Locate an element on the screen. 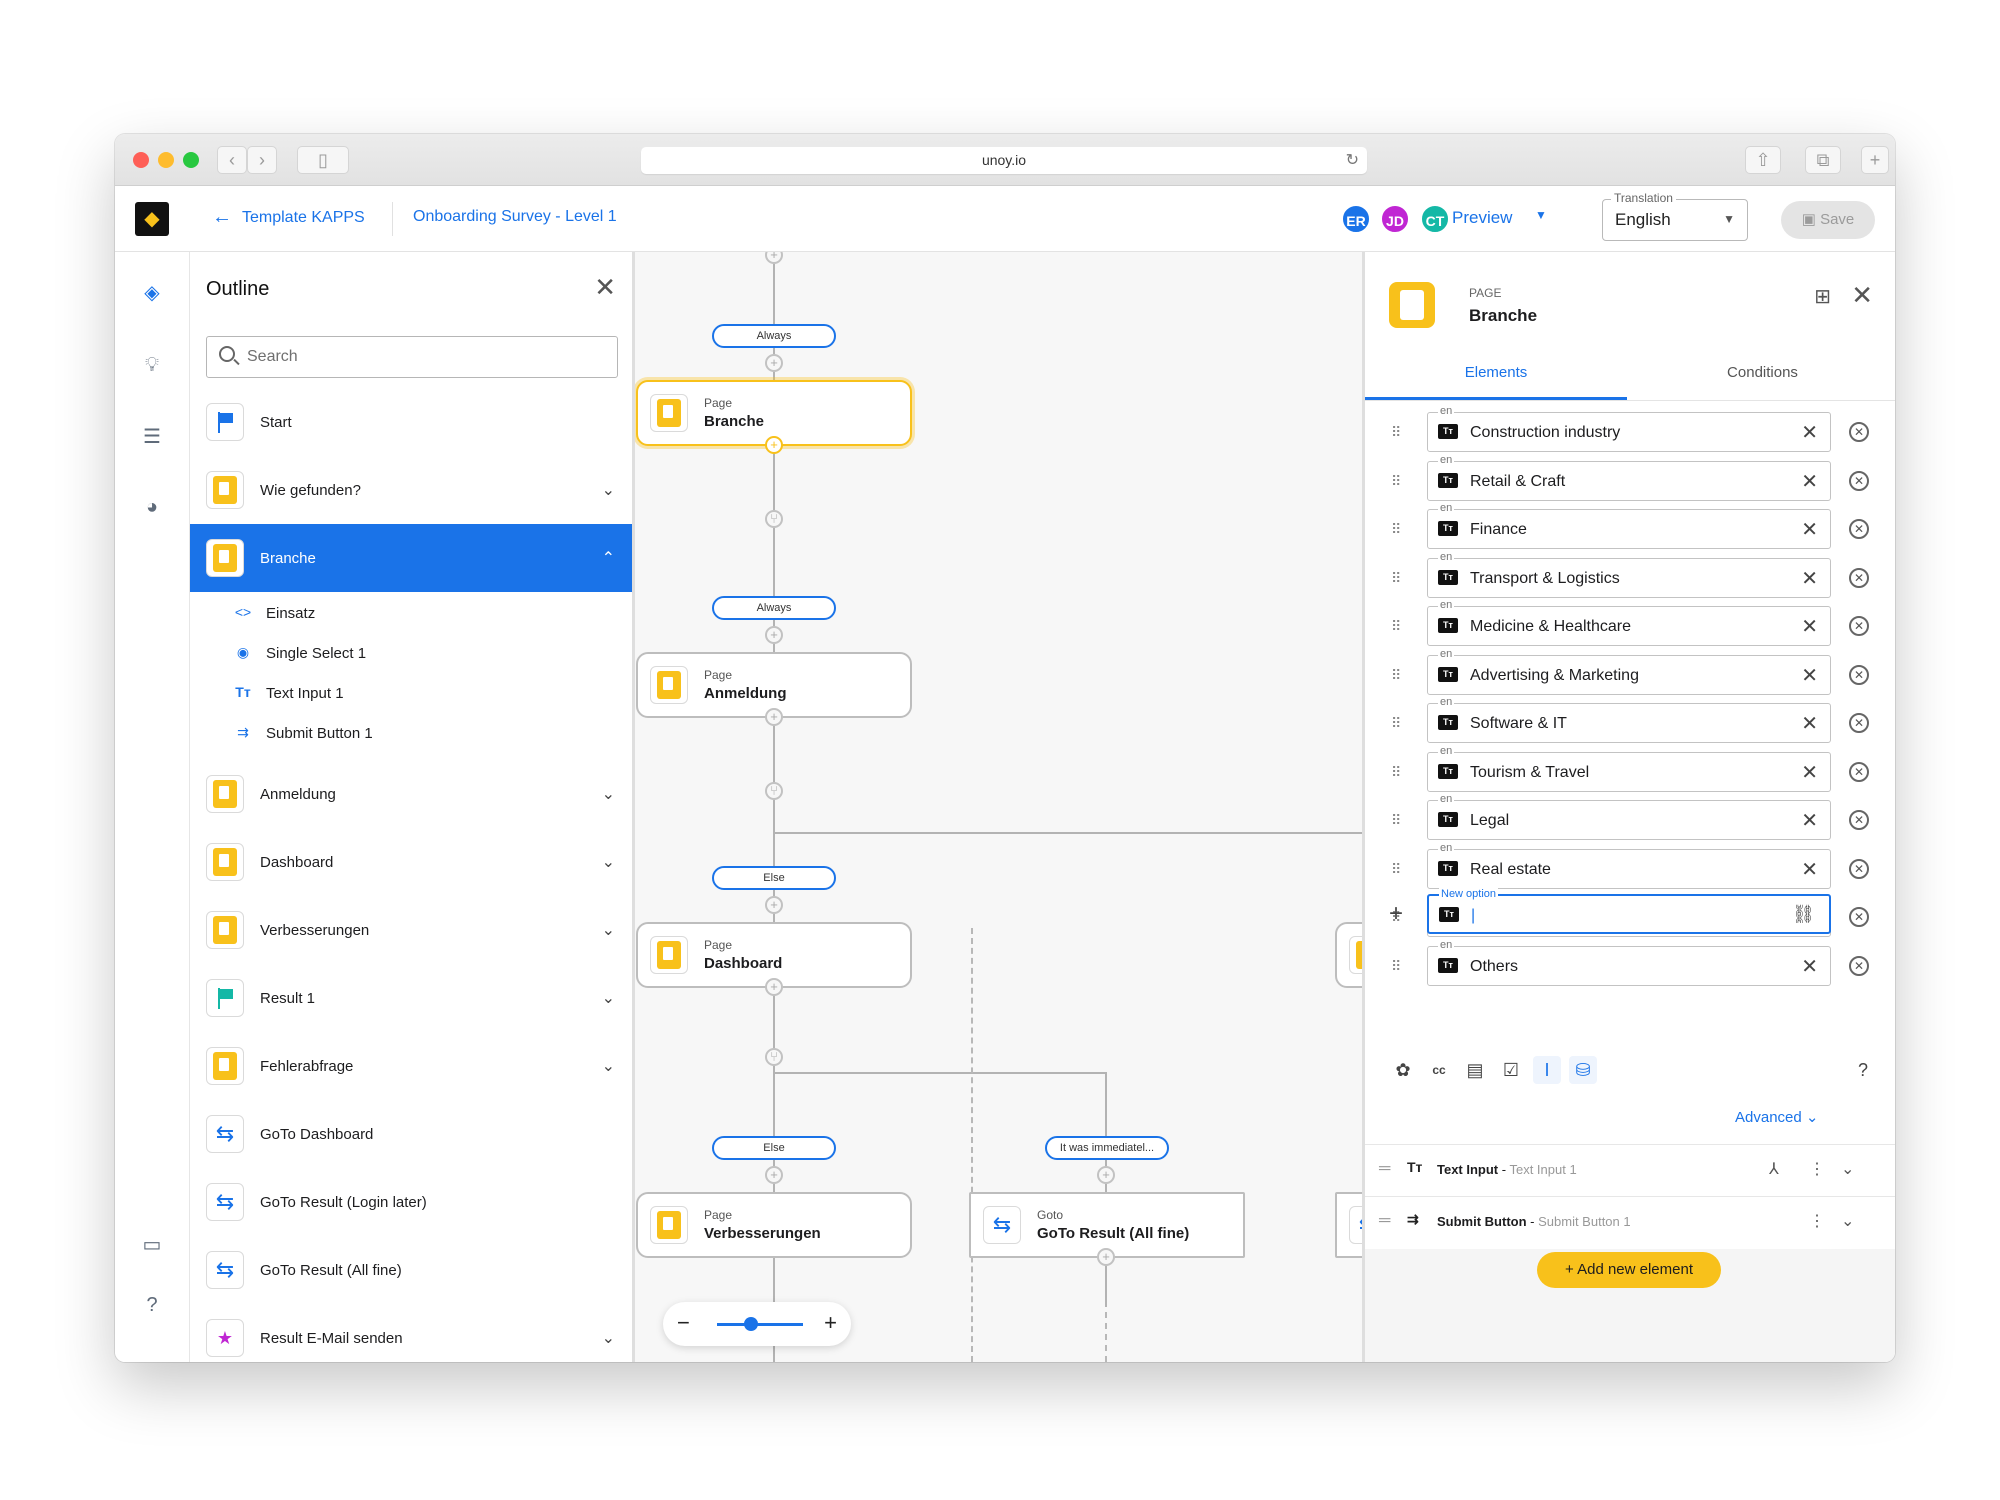  outline-subitem-submit-button: ⇉ Submit Button 1 is located at coordinates (411, 734).